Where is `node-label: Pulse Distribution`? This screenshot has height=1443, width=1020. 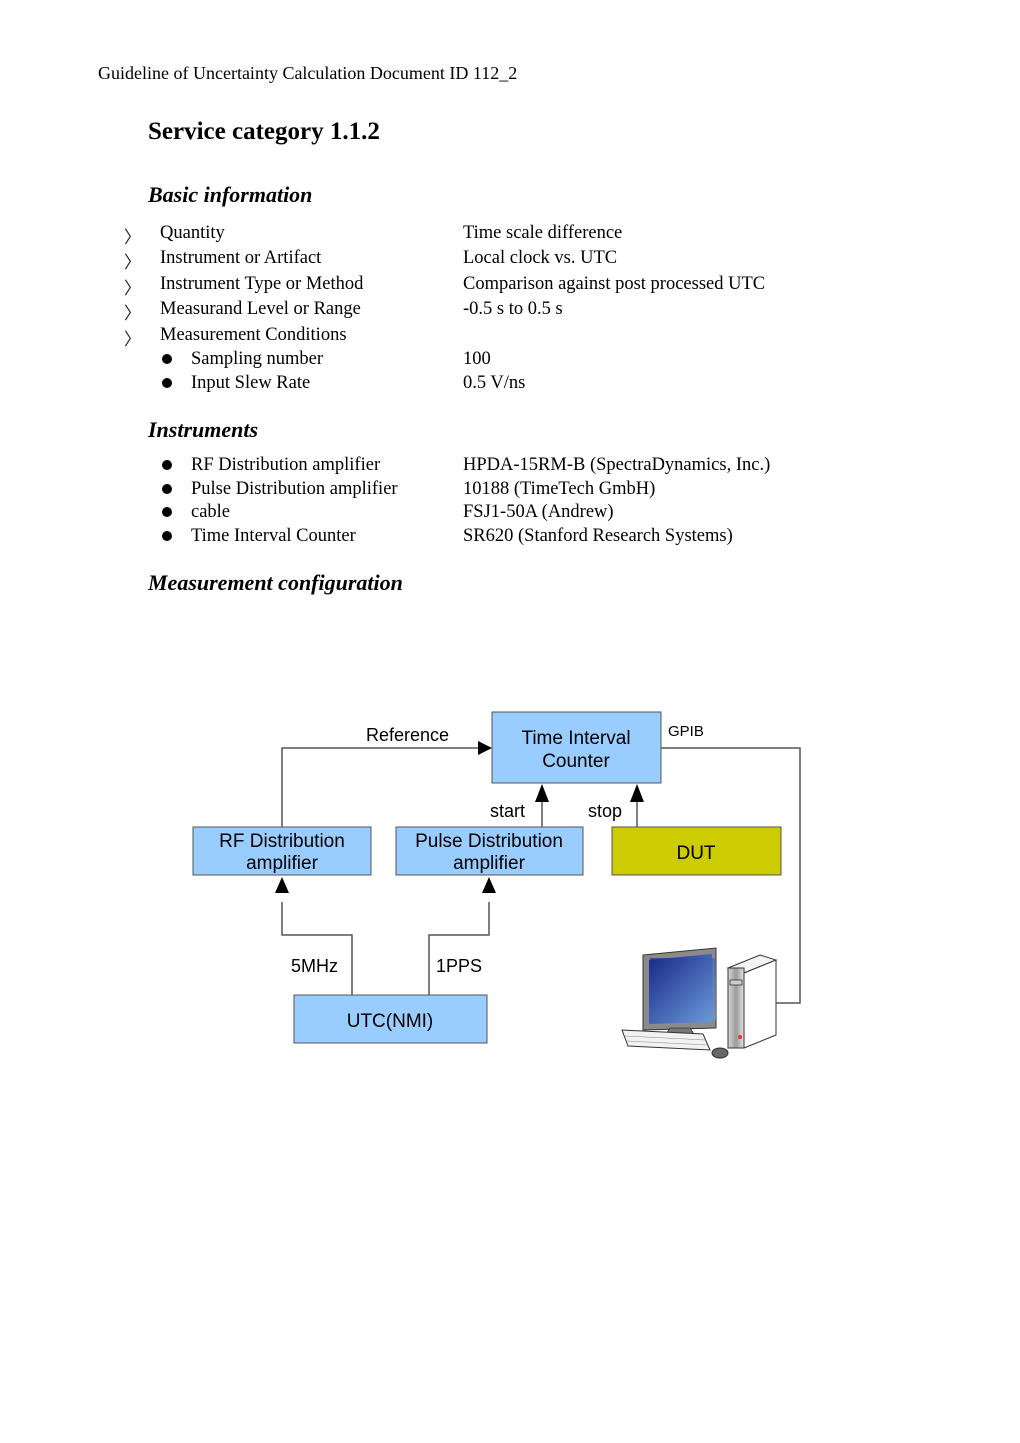
node-label: Pulse Distribution is located at coordinates (489, 841).